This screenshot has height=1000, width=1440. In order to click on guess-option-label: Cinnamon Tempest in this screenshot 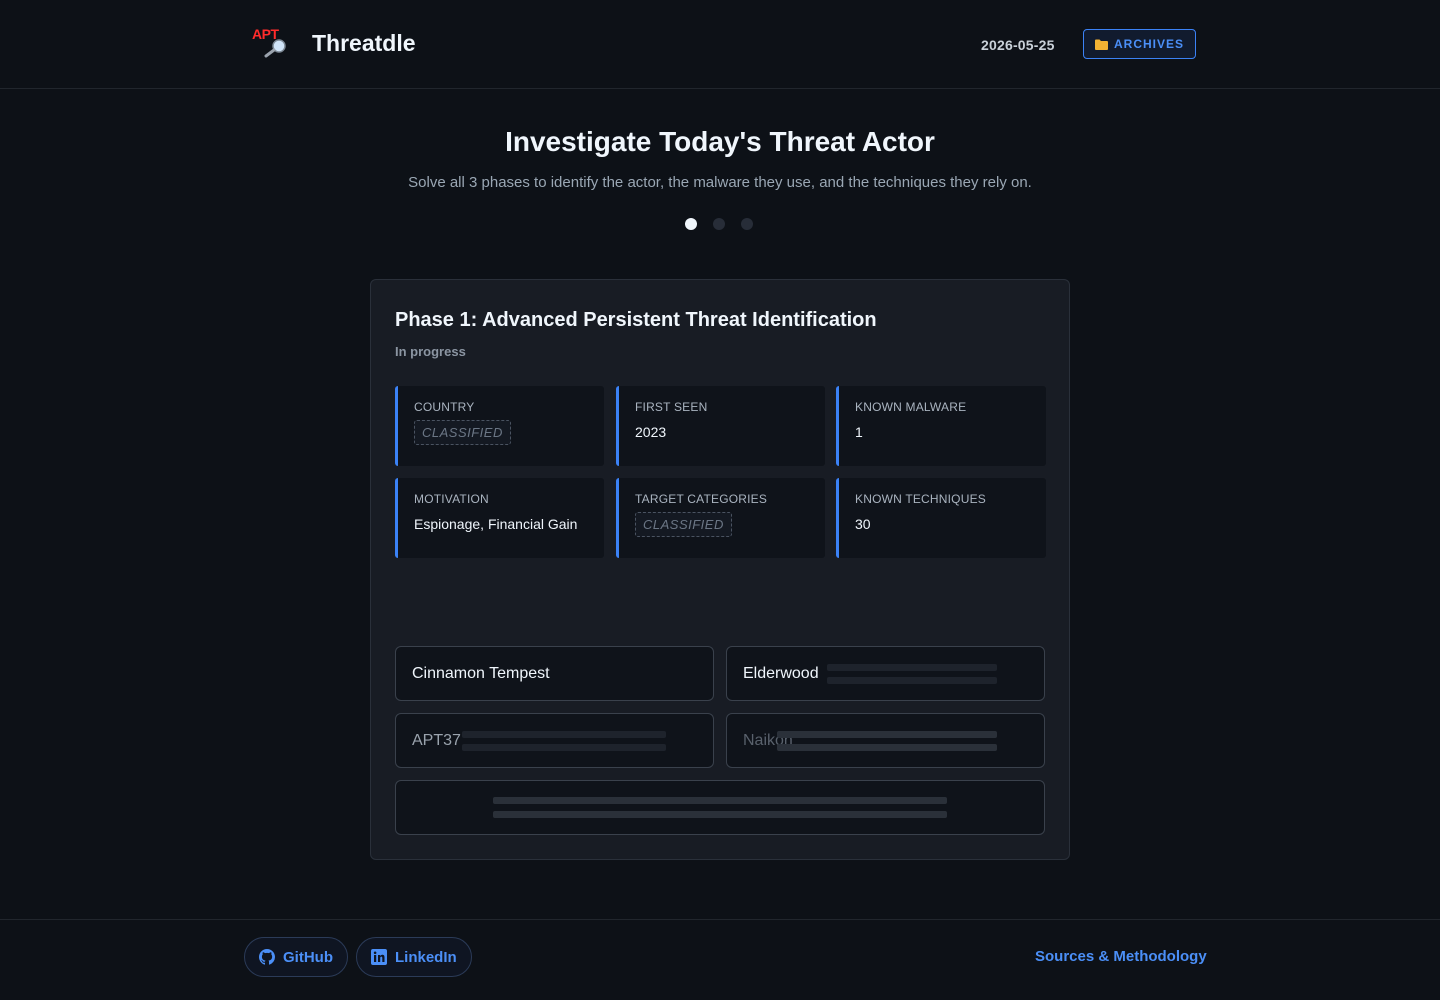, I will do `click(481, 673)`.